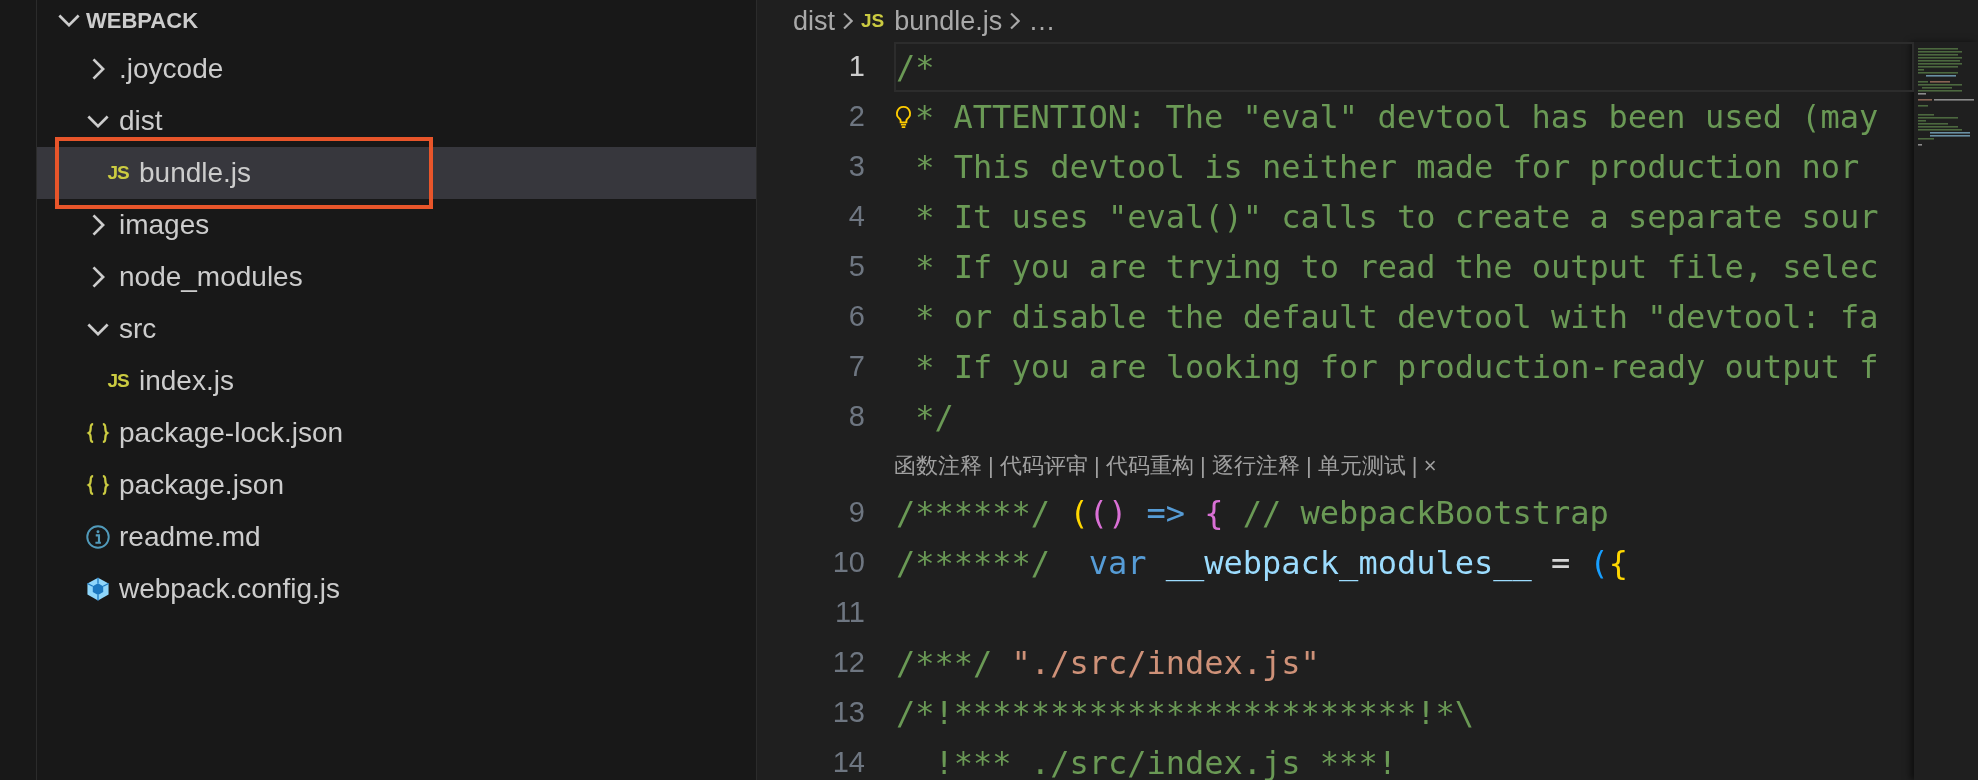  Describe the element at coordinates (1165, 761) in the screenshot. I see `code-line: !*** ./src/index.js ***!` at that location.